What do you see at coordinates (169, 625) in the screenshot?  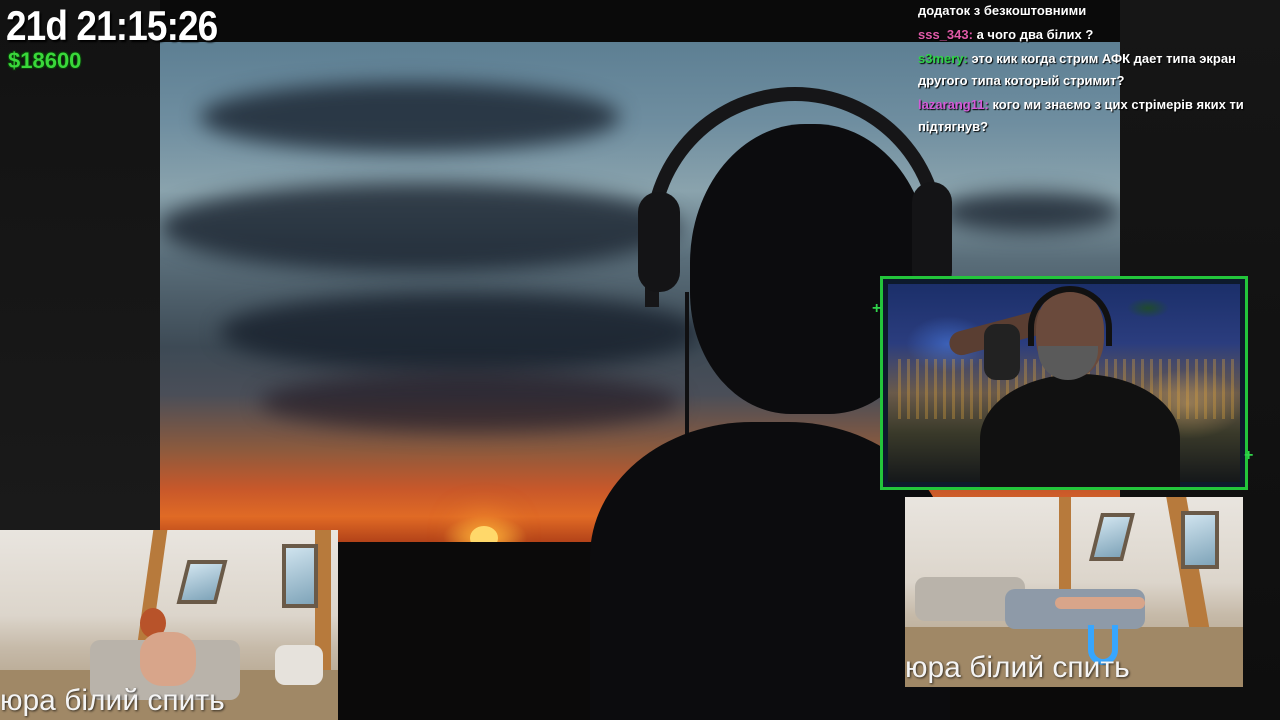 I see `room-cam-left: юра білий спить` at bounding box center [169, 625].